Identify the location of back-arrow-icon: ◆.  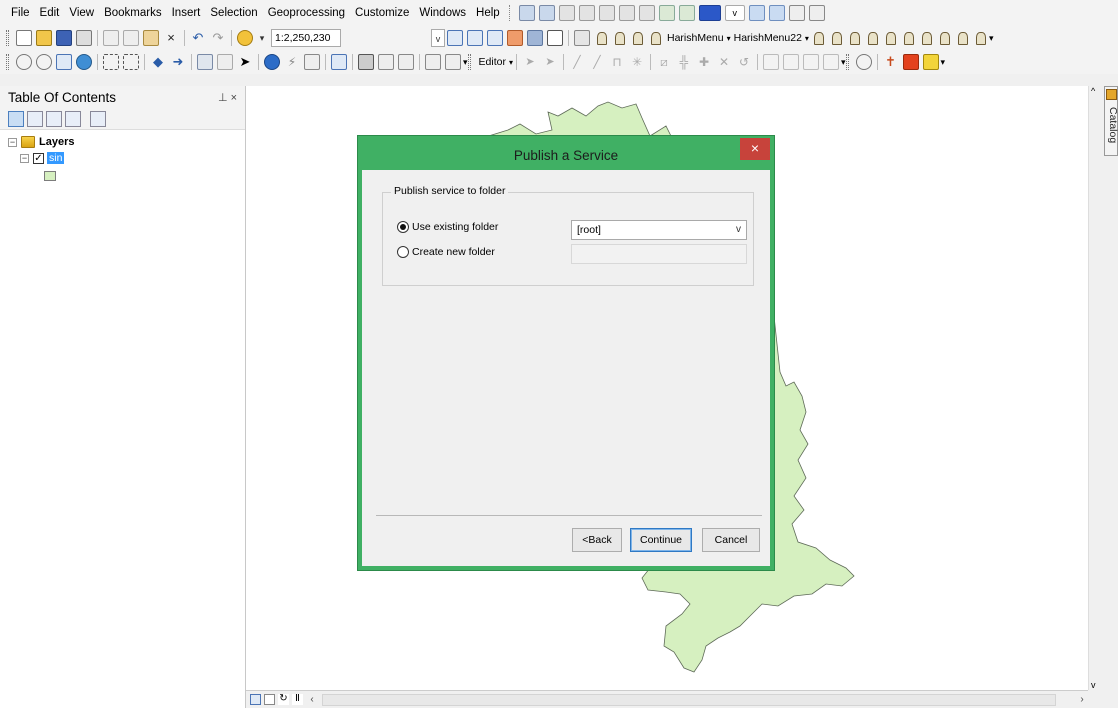
(158, 62).